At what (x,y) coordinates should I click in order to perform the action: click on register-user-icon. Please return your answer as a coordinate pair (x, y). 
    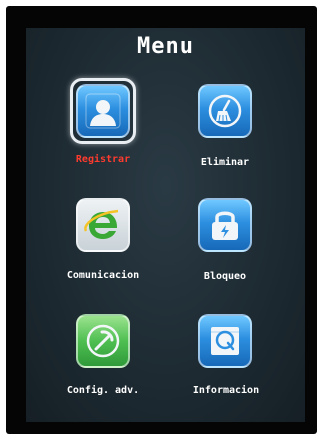
    Looking at the image, I should click on (103, 111).